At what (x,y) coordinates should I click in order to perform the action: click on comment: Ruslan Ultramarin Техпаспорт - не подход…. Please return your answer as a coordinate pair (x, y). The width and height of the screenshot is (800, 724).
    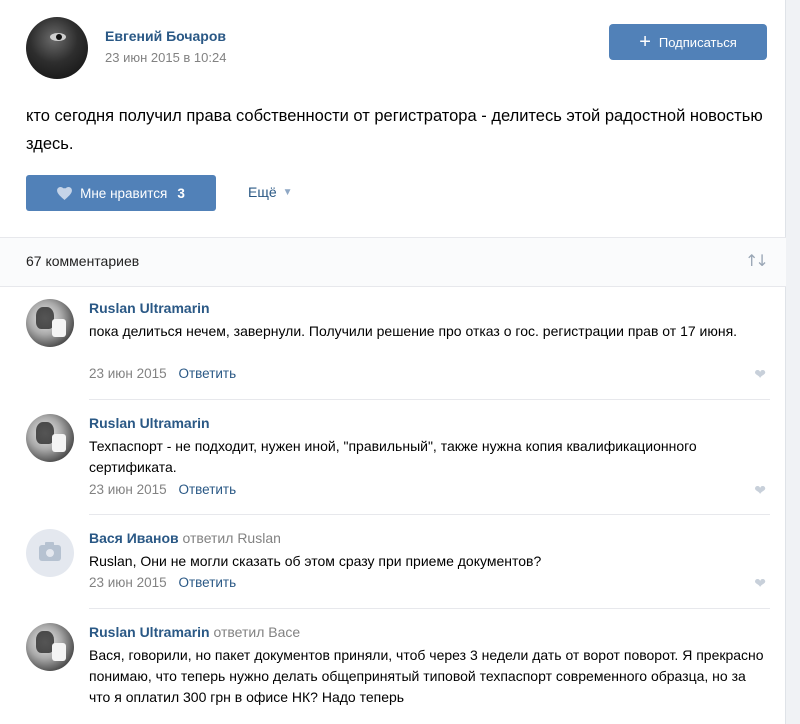
    Looking at the image, I should click on (398, 461).